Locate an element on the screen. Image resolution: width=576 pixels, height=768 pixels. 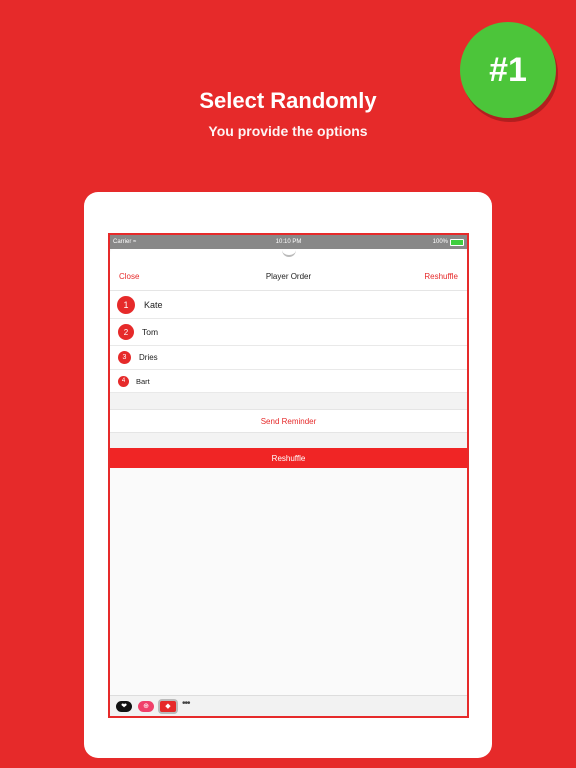
status-bar: Carrier ≈ 10:10 PM 100% is located at coordinates (288, 242).